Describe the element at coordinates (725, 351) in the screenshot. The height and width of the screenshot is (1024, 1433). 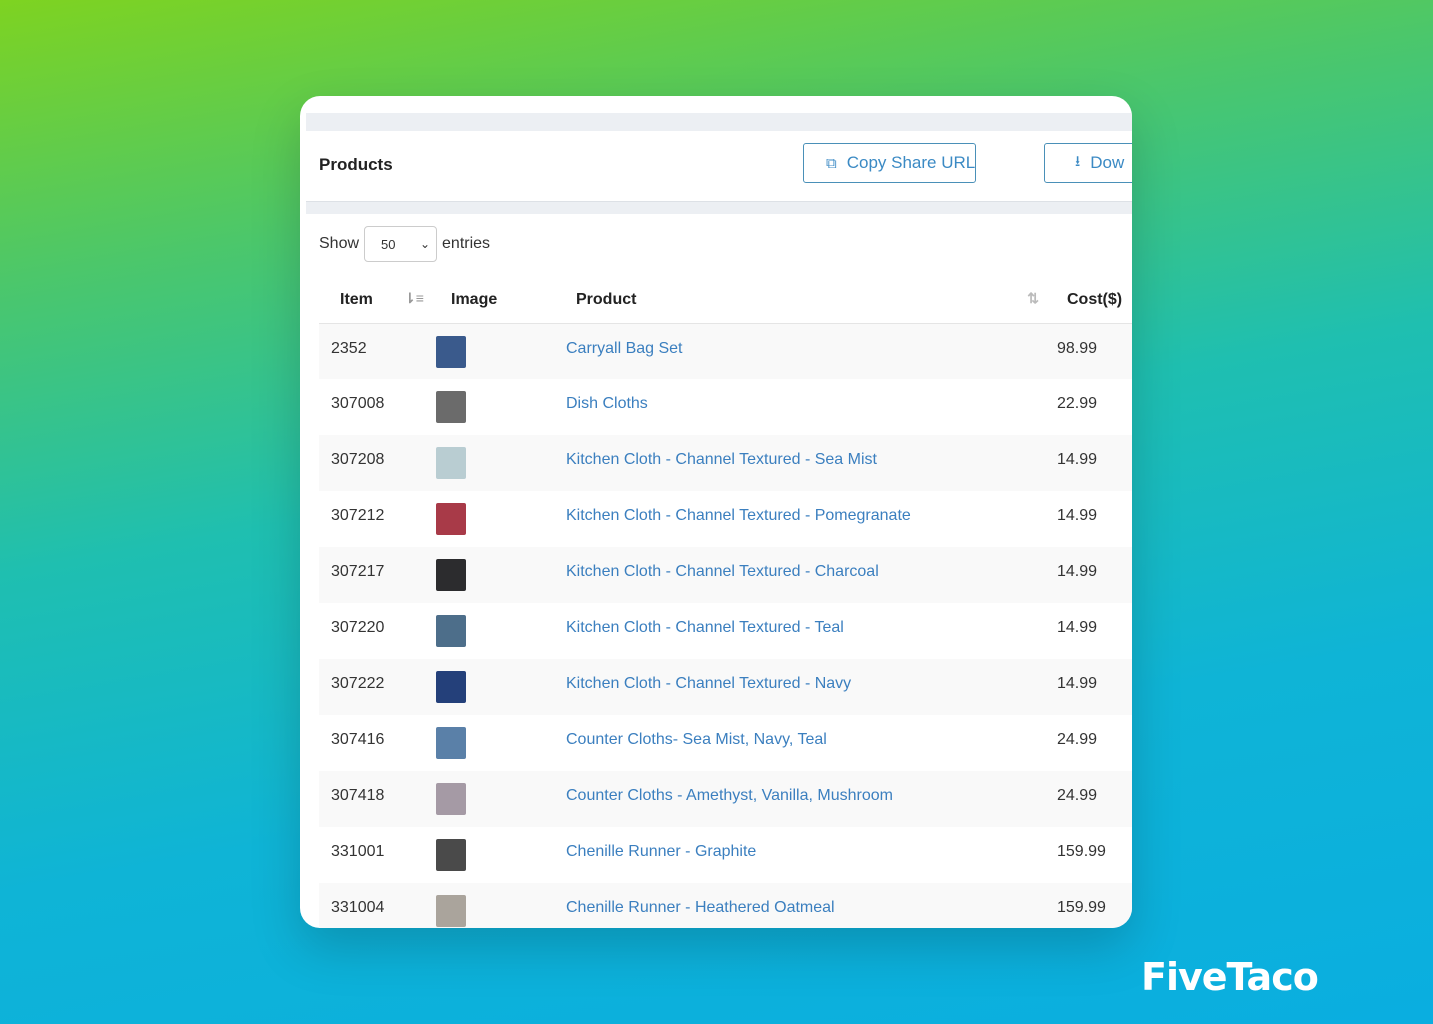
I see `table-row: 2352 Carryall Bag Set 98.99` at that location.